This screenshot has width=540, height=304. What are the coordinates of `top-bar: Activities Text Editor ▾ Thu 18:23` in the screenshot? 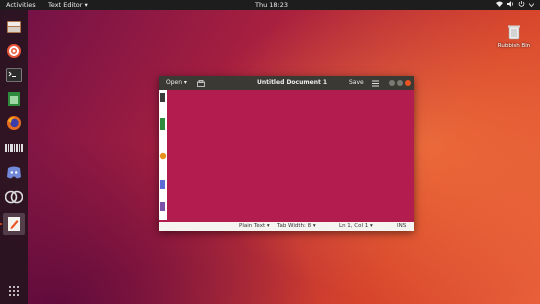 It's located at (270, 5).